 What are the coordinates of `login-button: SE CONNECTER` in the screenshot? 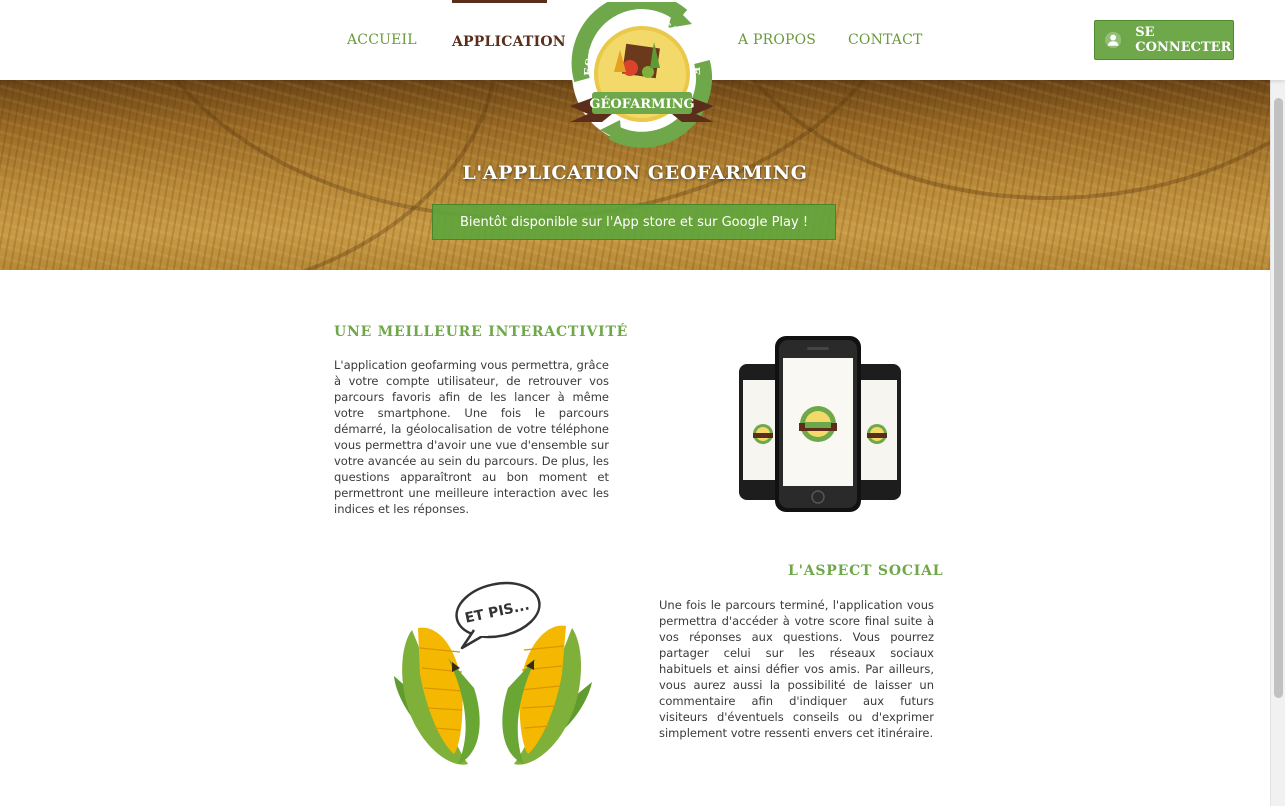 It's located at (1164, 40).